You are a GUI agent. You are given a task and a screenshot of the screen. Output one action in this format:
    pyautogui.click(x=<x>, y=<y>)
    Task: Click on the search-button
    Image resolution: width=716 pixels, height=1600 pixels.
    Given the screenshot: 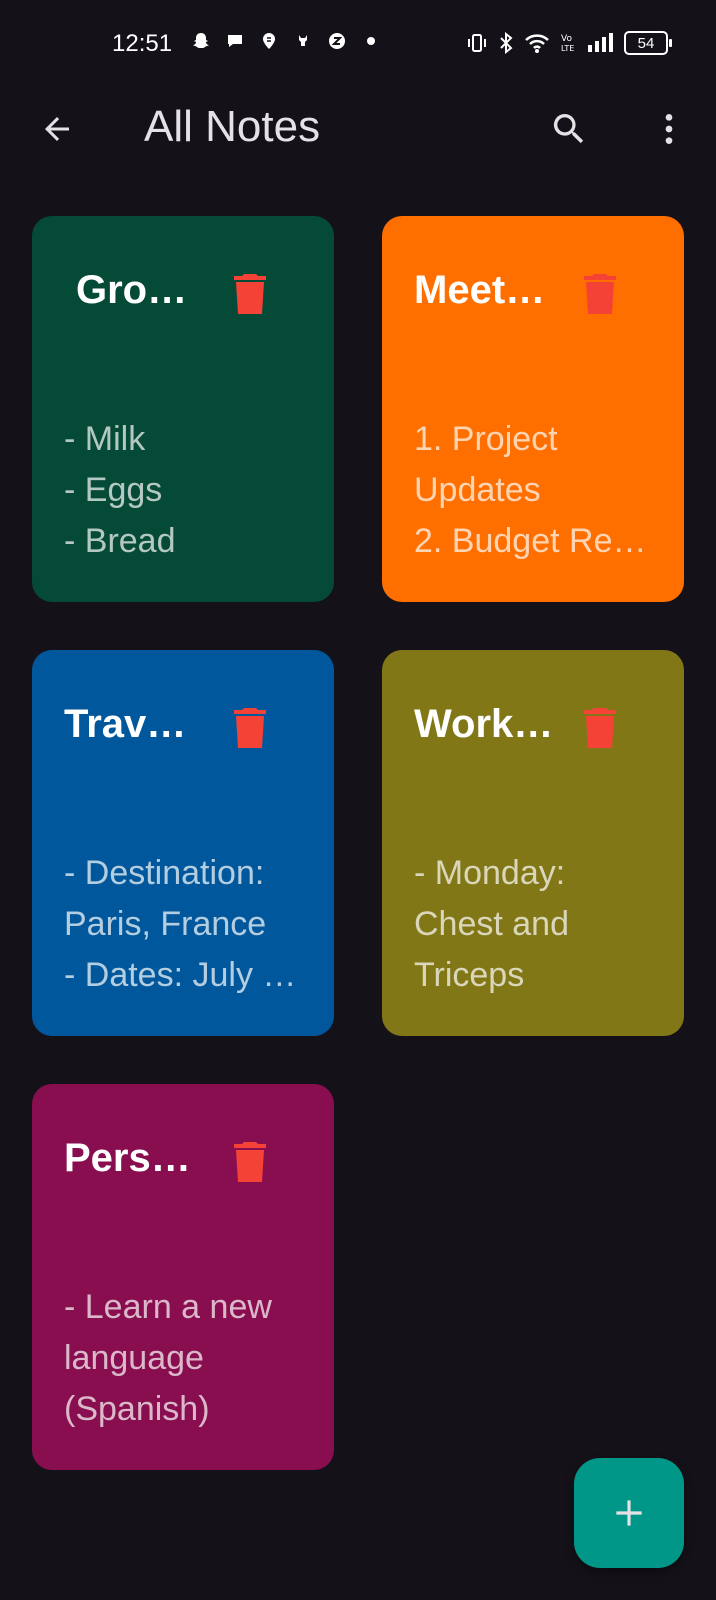 What is the action you would take?
    pyautogui.click(x=569, y=129)
    